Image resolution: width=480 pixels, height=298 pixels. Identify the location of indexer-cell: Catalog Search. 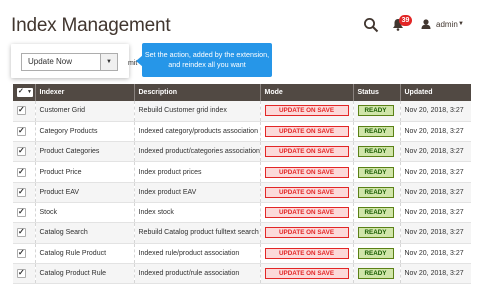
(85, 233).